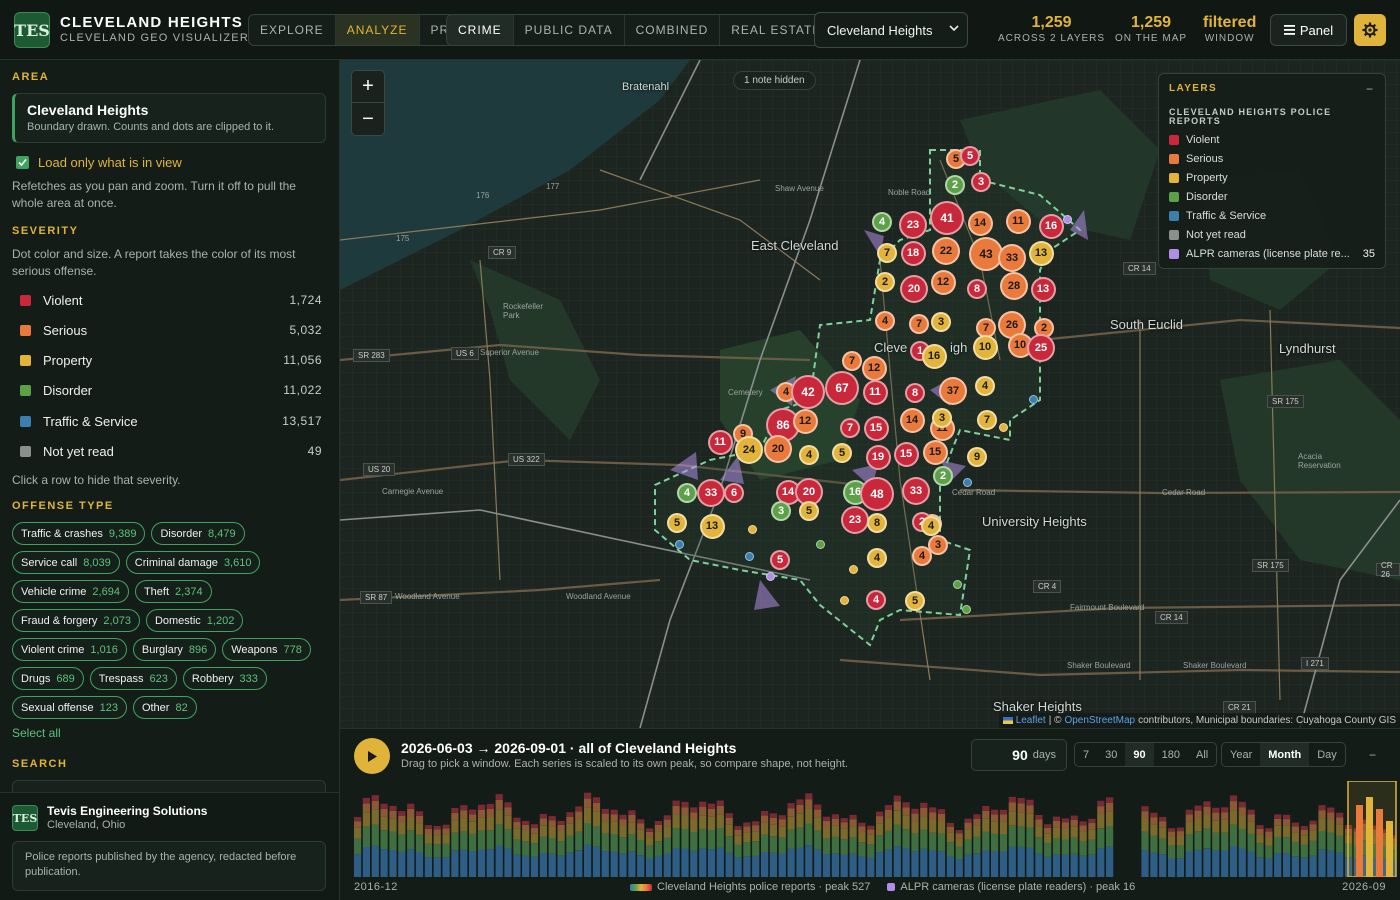  I want to click on search-input, so click(169, 786).